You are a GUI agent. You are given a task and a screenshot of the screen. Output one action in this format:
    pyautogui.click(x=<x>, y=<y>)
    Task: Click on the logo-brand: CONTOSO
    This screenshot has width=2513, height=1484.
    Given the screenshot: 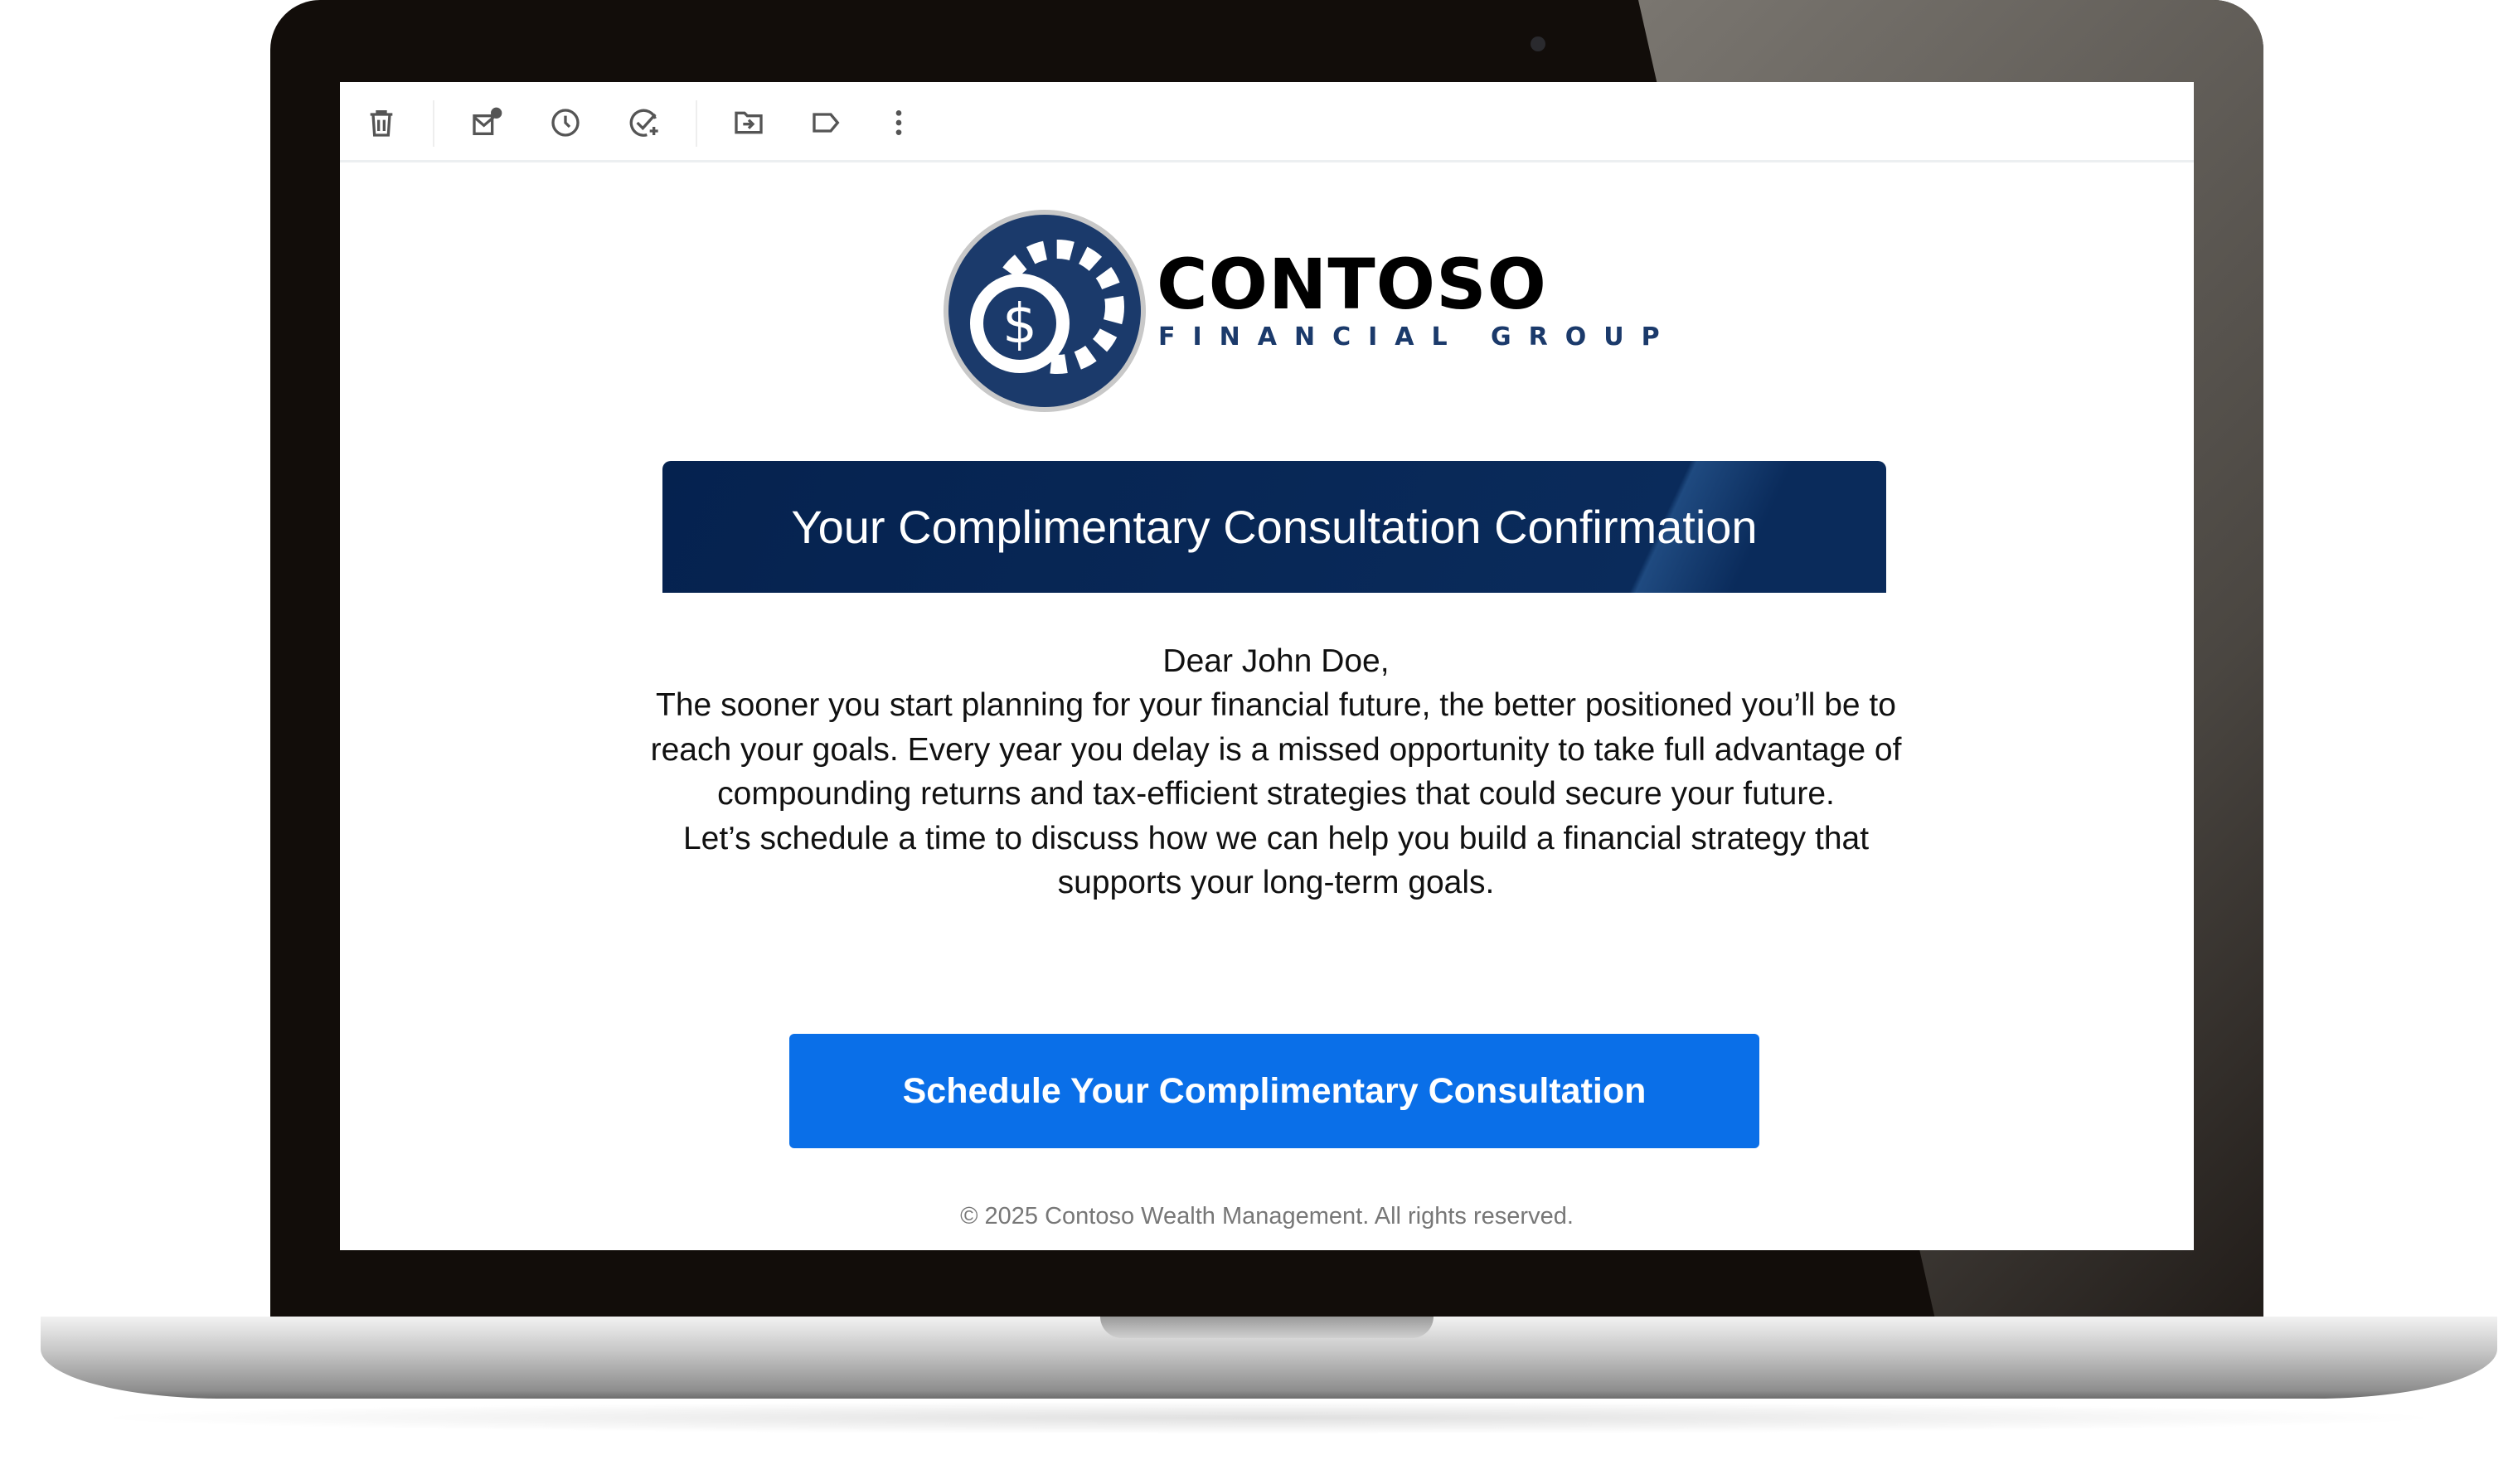 What is the action you would take?
    pyautogui.click(x=1352, y=285)
    